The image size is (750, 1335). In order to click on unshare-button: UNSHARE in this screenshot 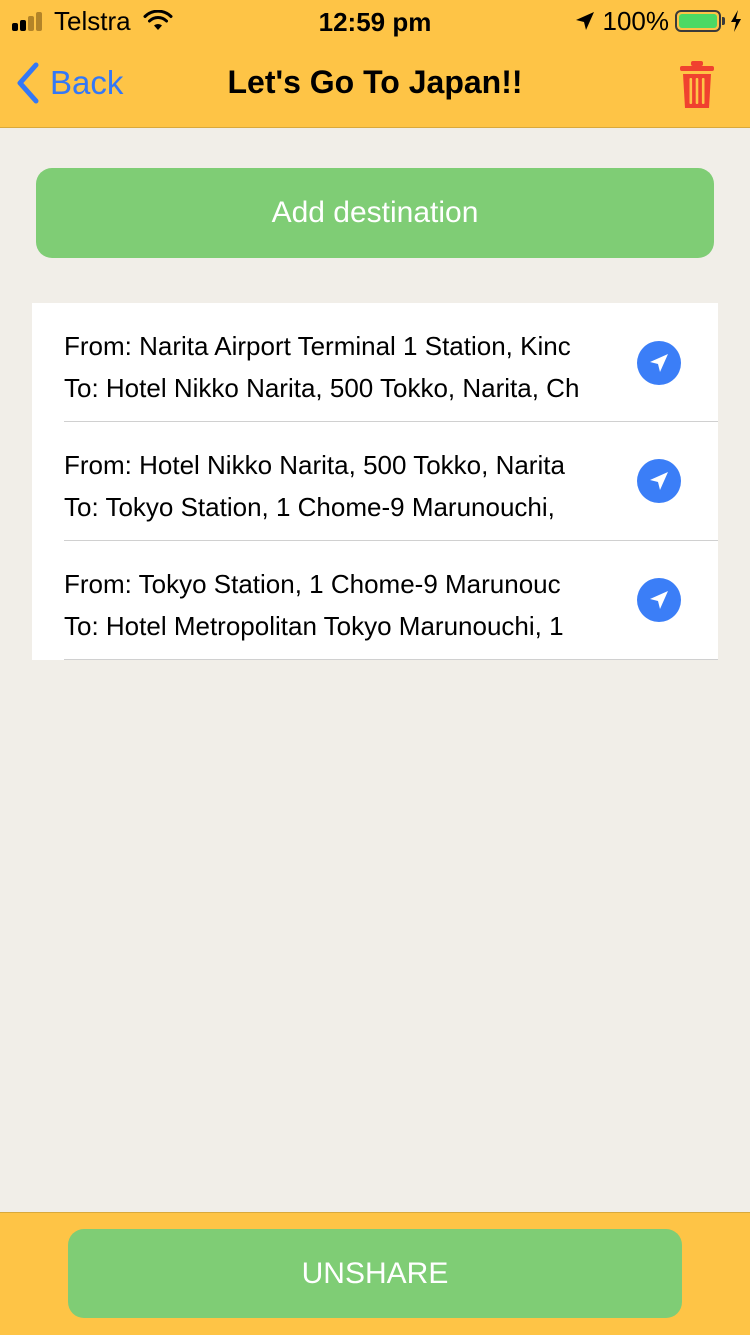, I will do `click(375, 1273)`.